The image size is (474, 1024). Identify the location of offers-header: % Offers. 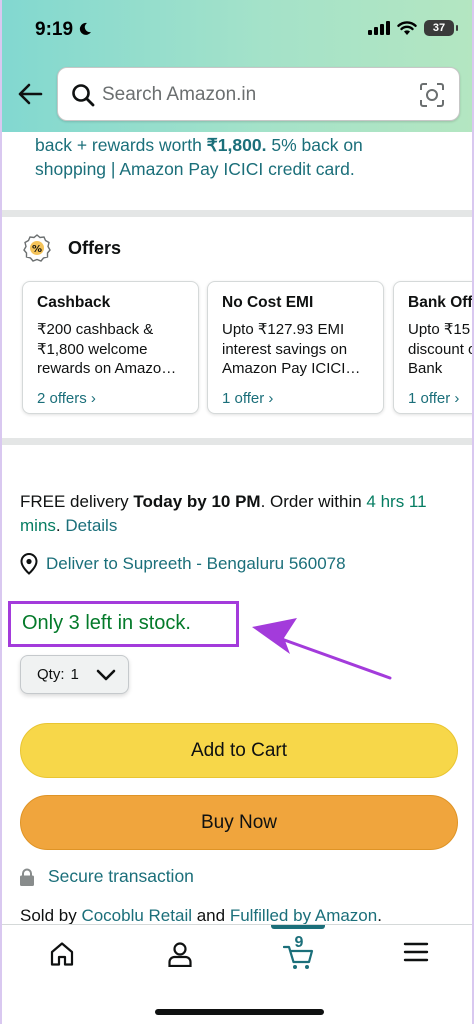
(71, 248).